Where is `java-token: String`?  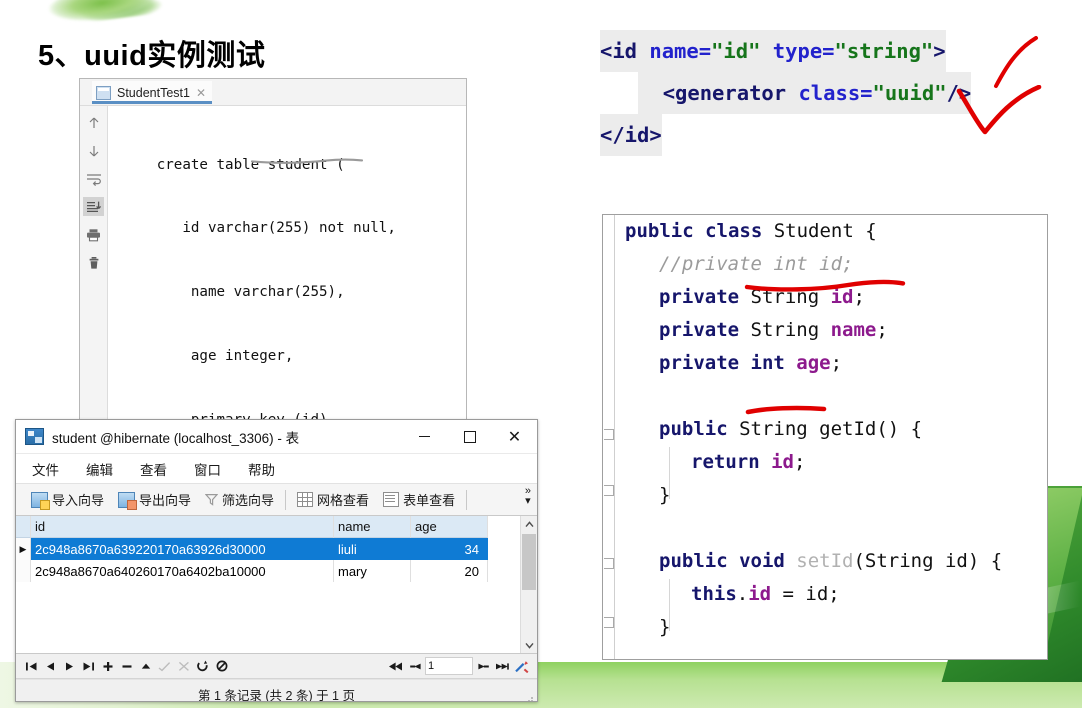
java-token: String is located at coordinates (790, 330).